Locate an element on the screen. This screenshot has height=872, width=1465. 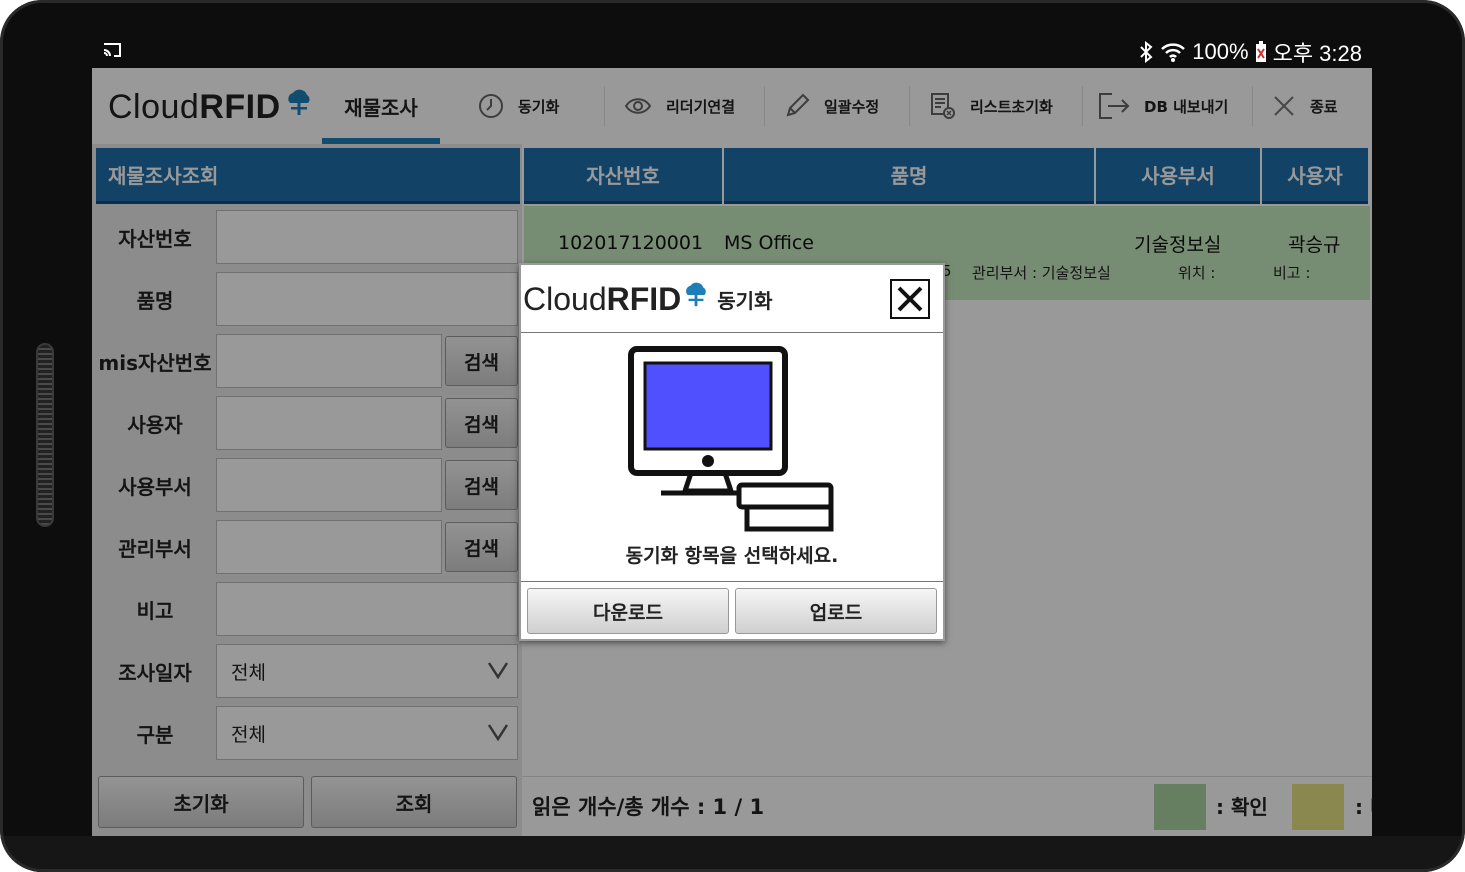
desktop-computer-icon is located at coordinates (731, 439).